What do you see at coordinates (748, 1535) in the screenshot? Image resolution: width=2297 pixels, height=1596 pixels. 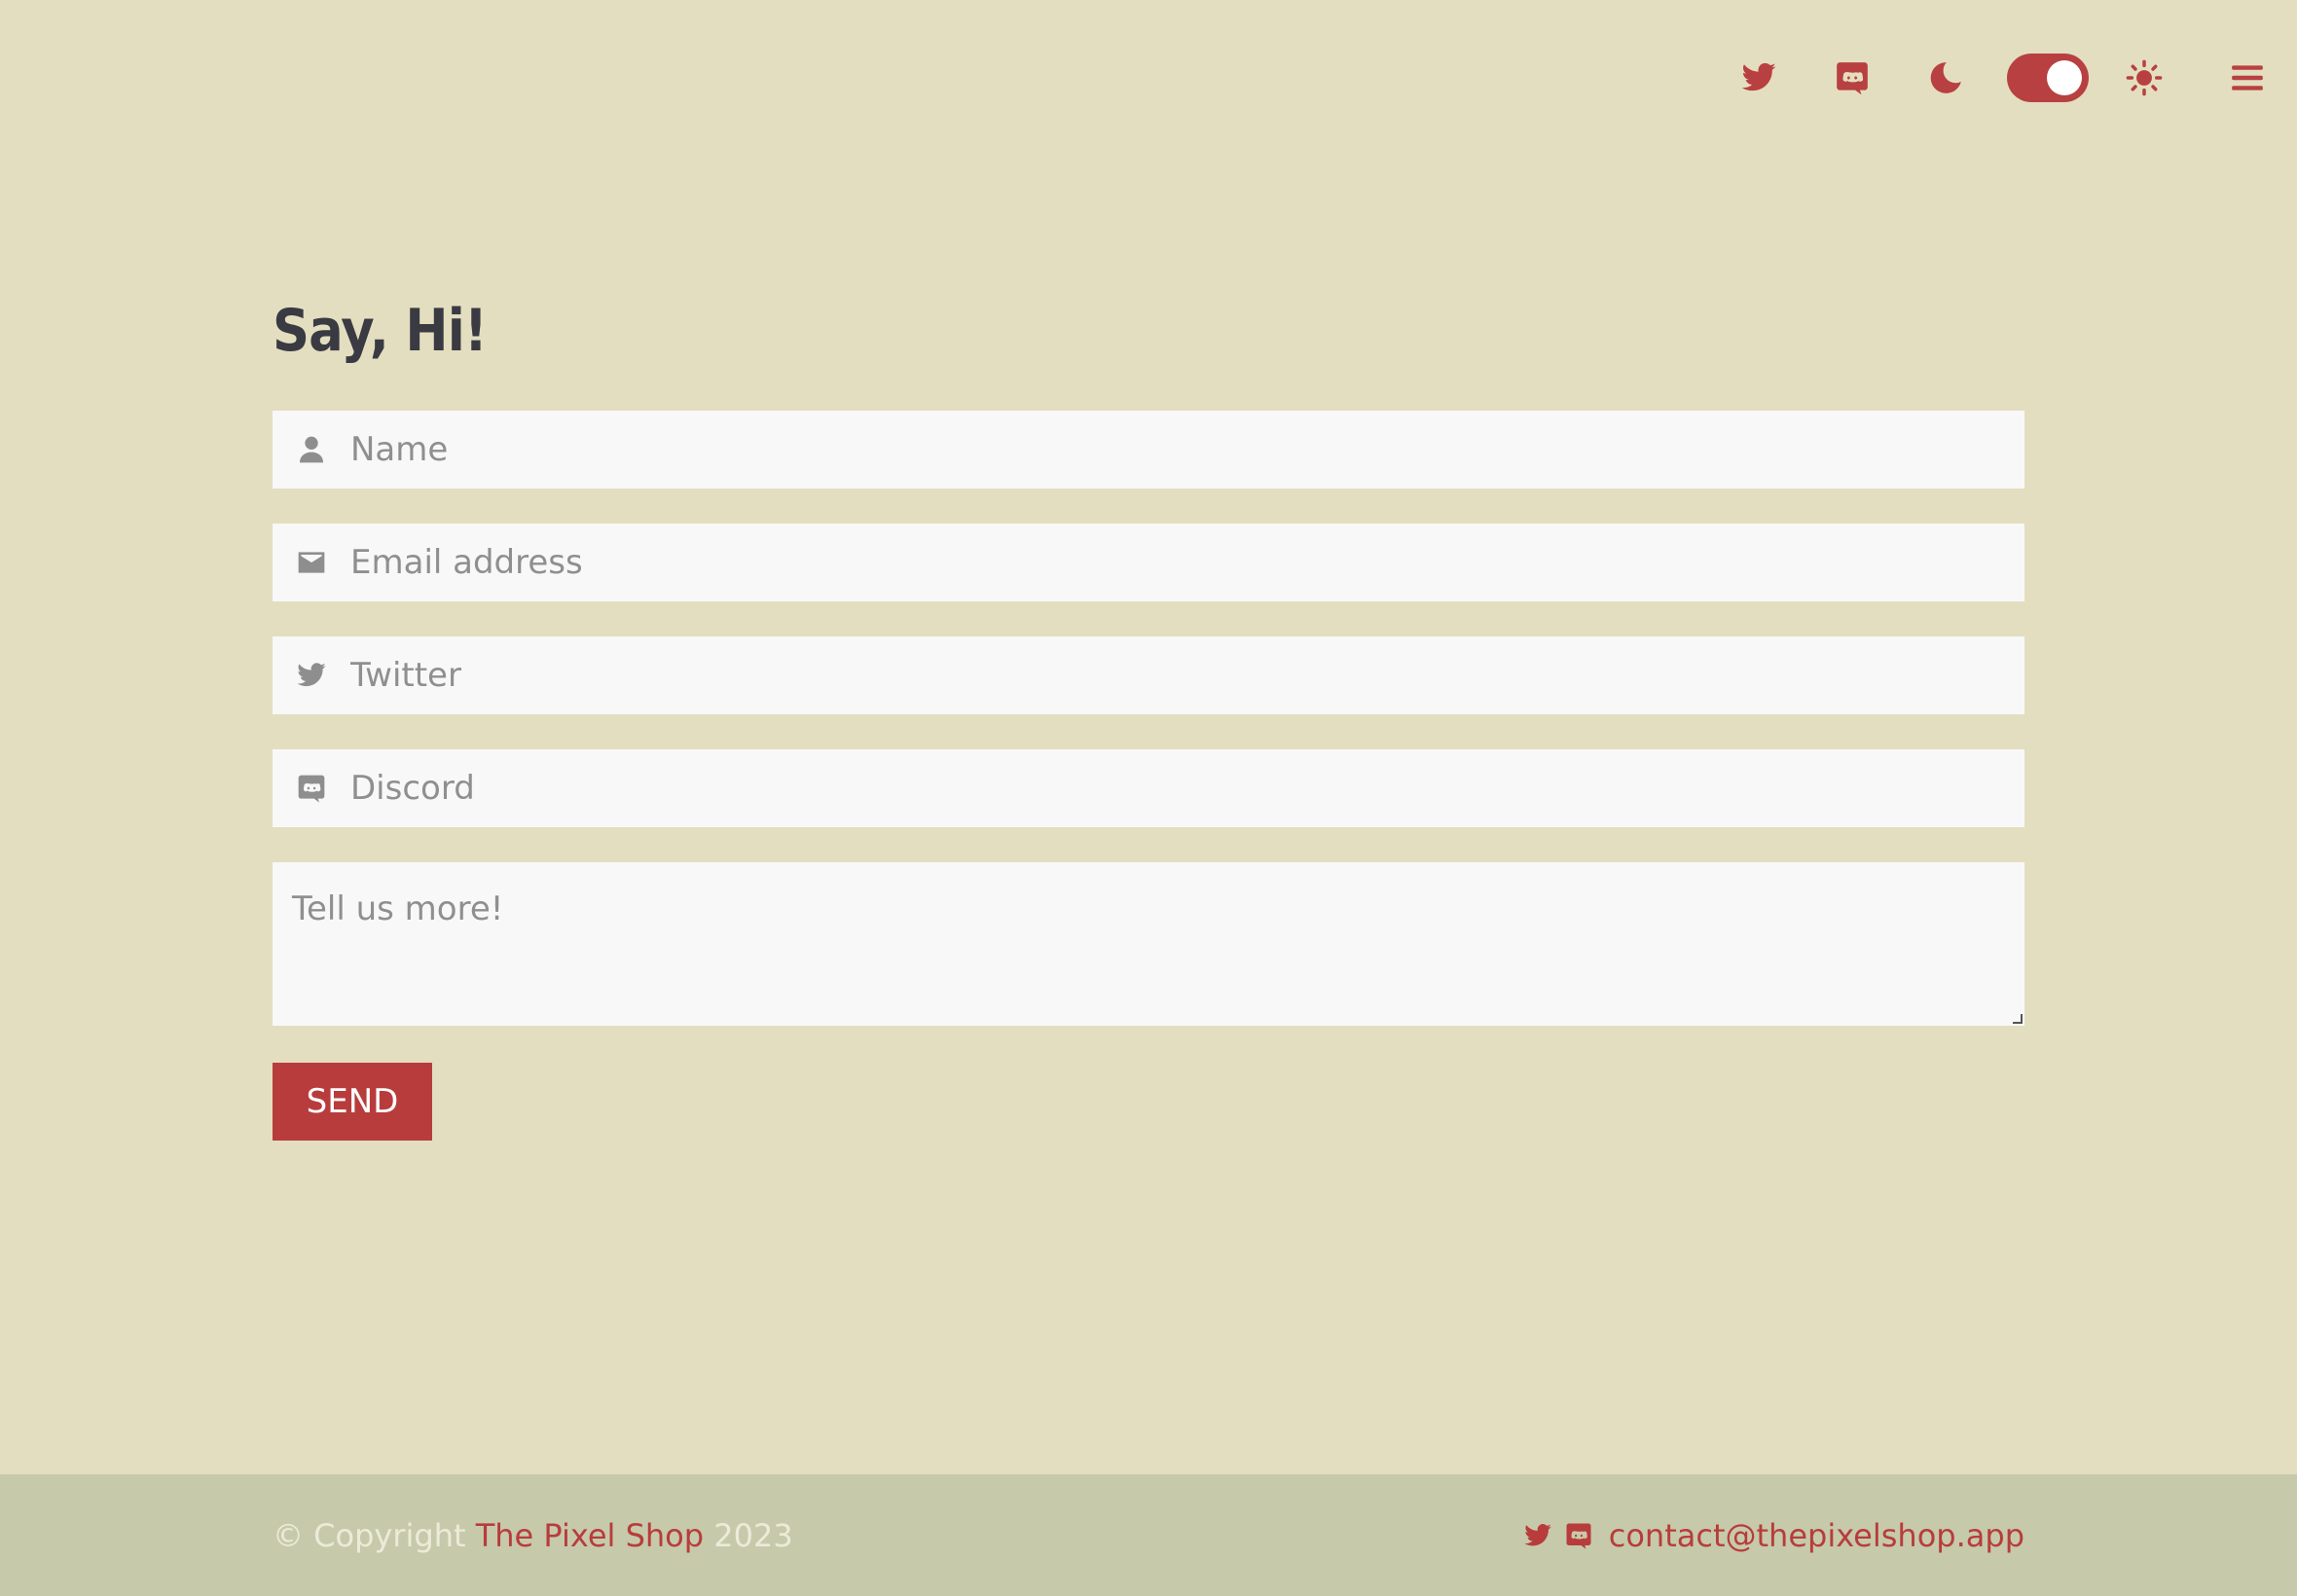 I see `copyright-year: 2023` at bounding box center [748, 1535].